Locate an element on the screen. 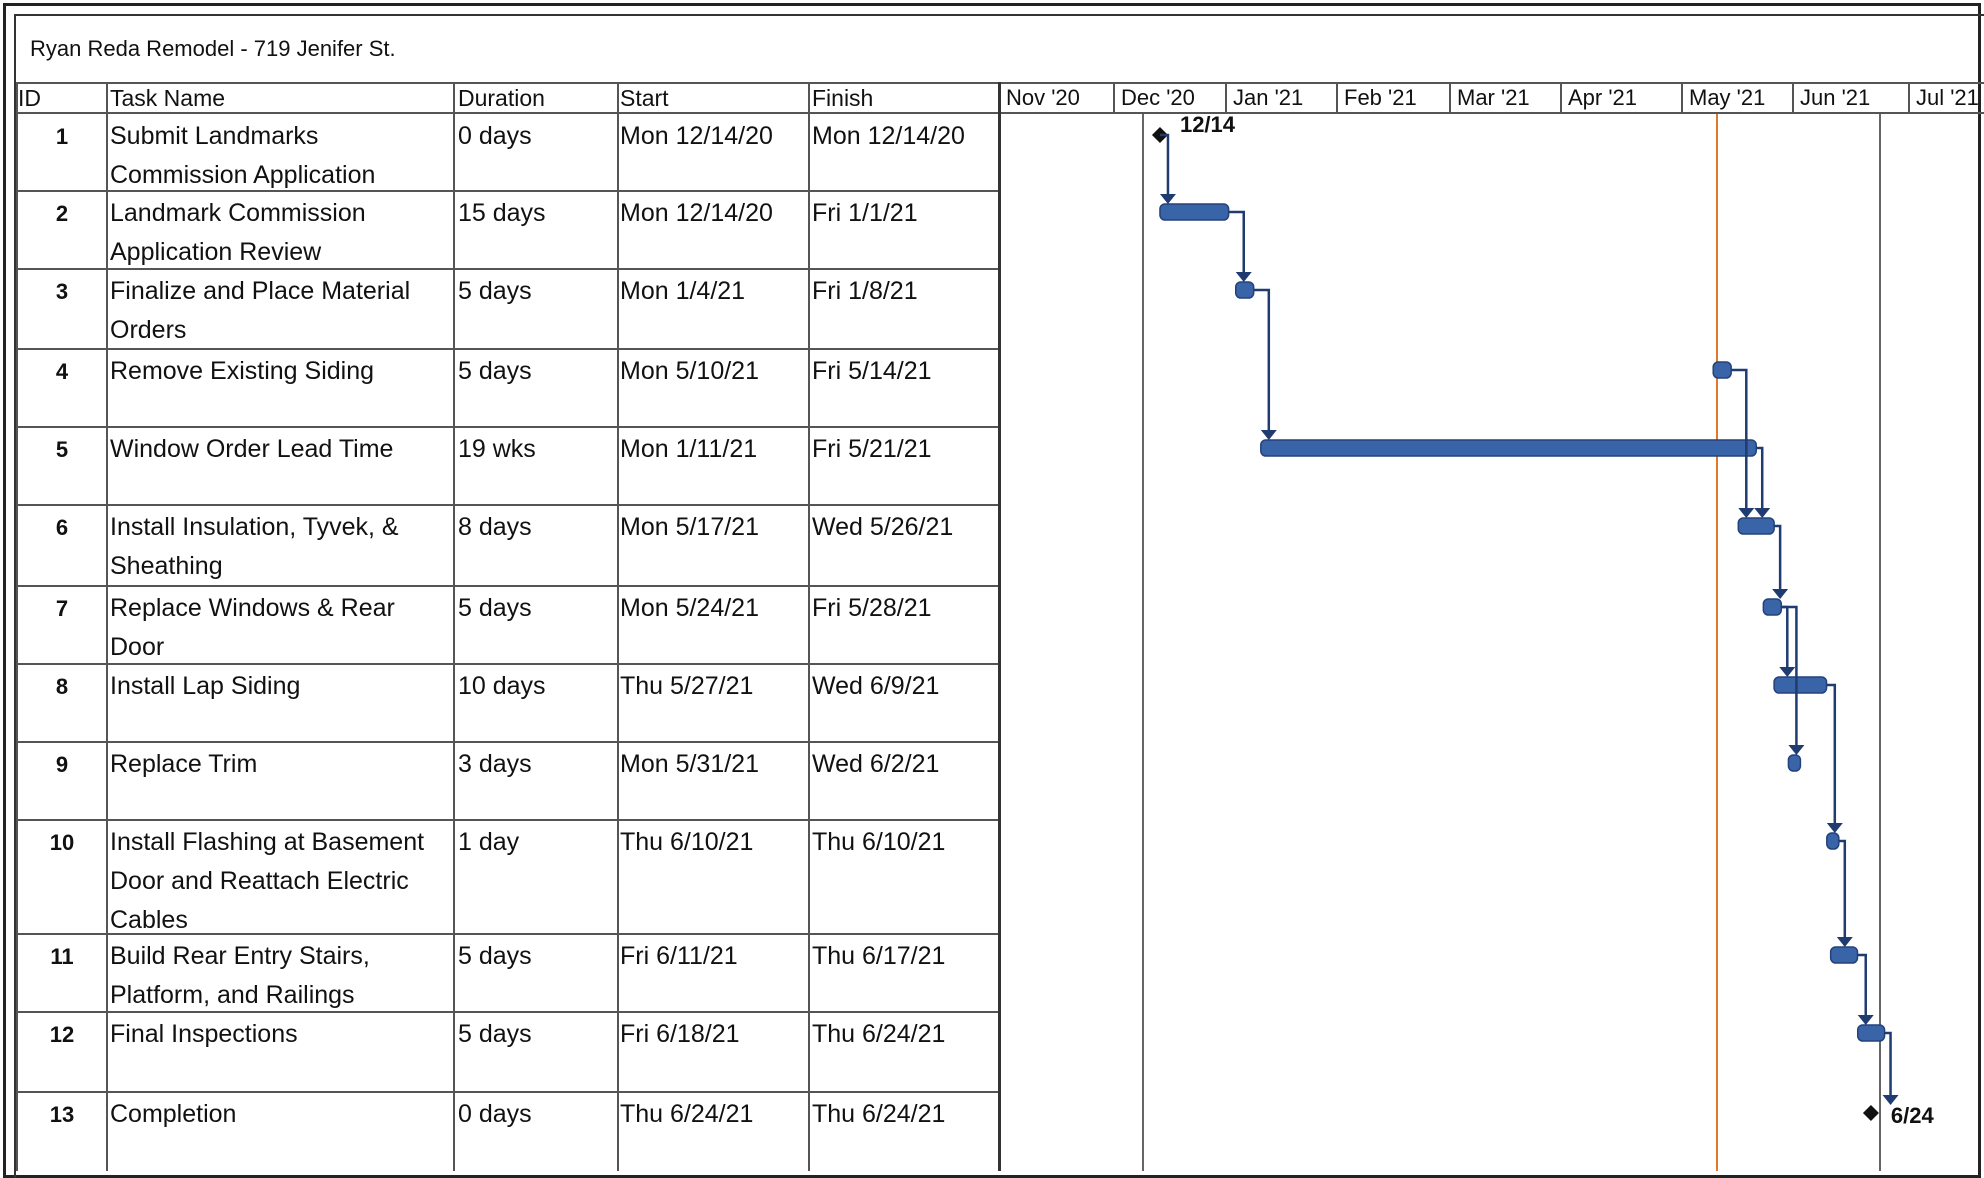 The height and width of the screenshot is (1178, 1984). milestone-marker is located at coordinates (1870, 1113).